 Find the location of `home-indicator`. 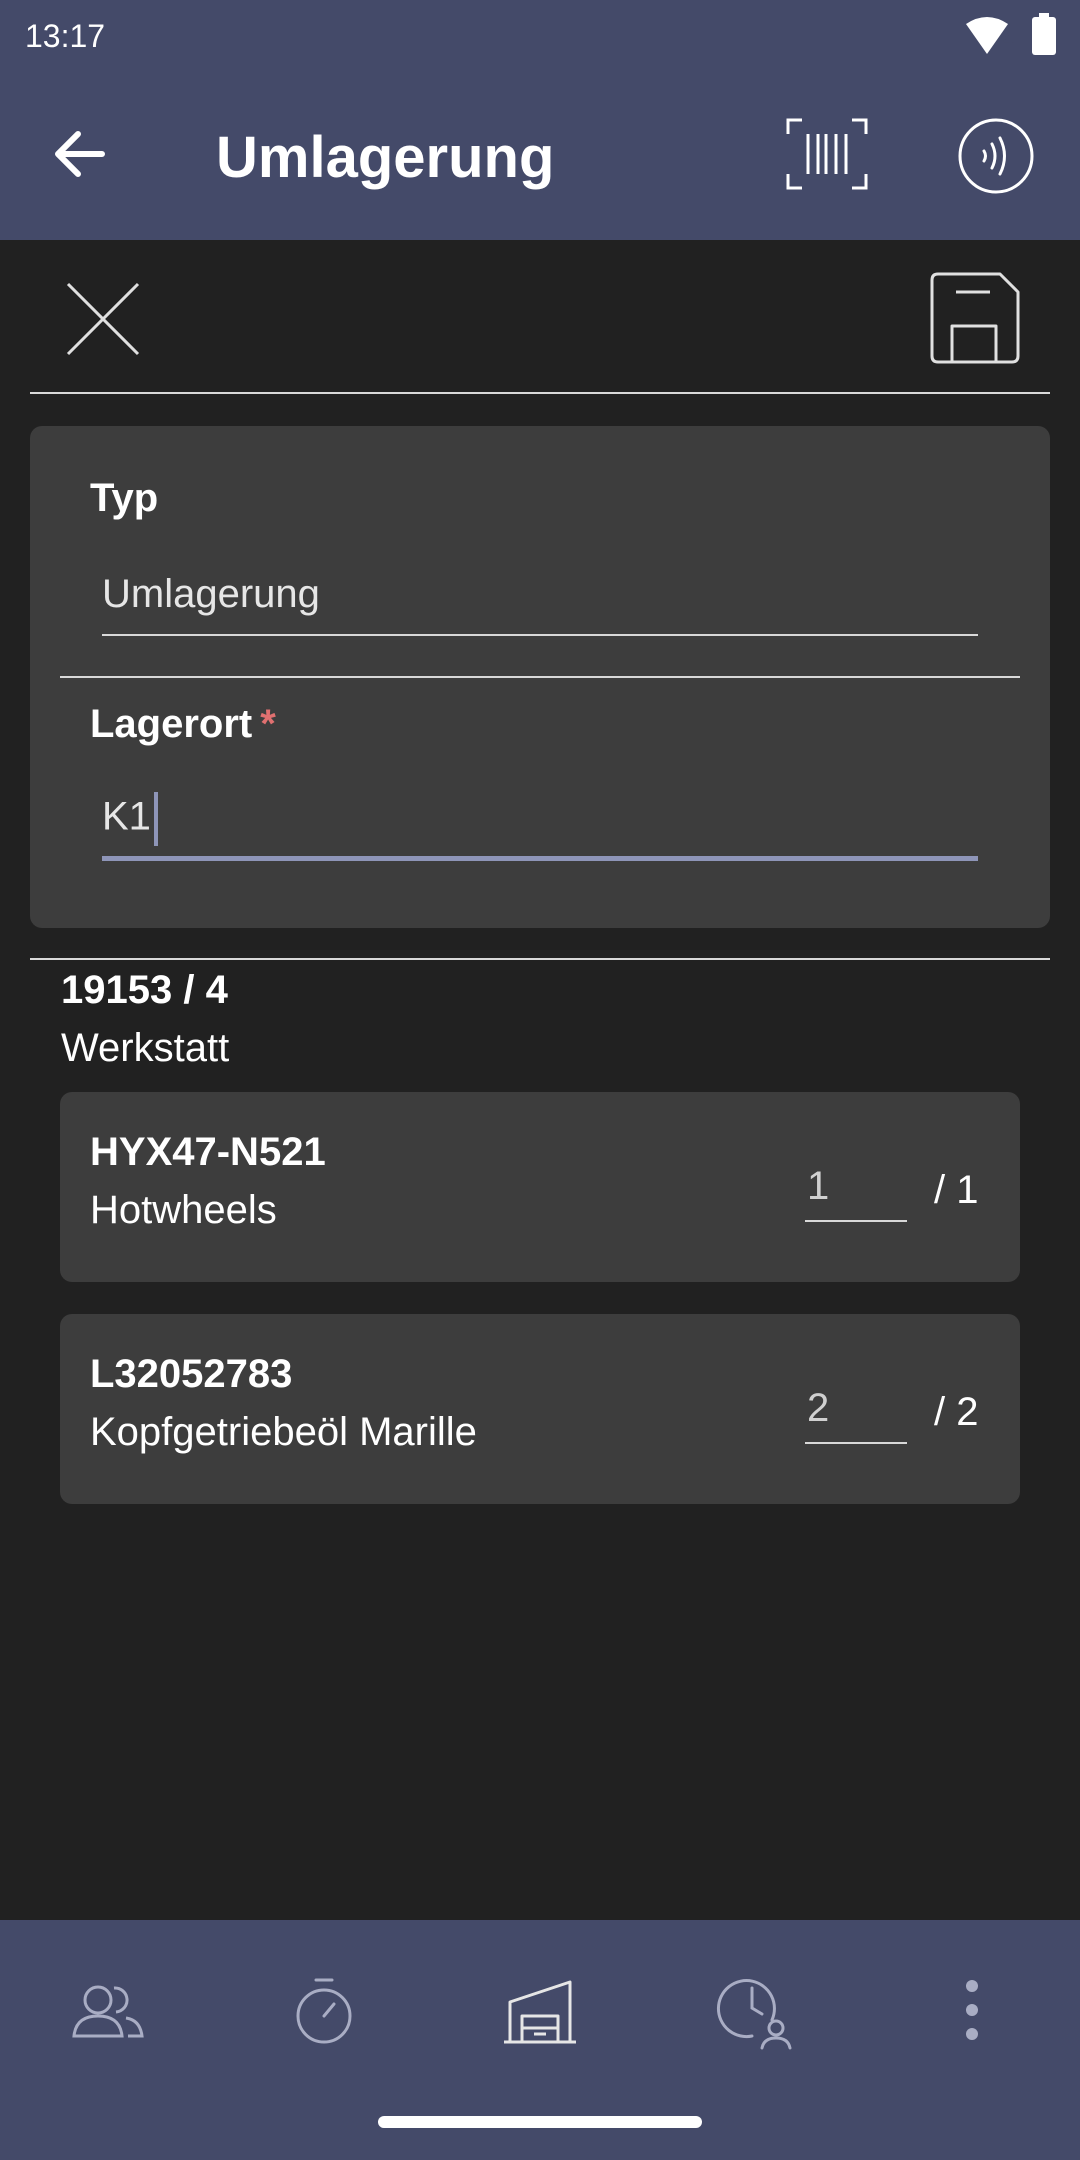

home-indicator is located at coordinates (540, 2122).